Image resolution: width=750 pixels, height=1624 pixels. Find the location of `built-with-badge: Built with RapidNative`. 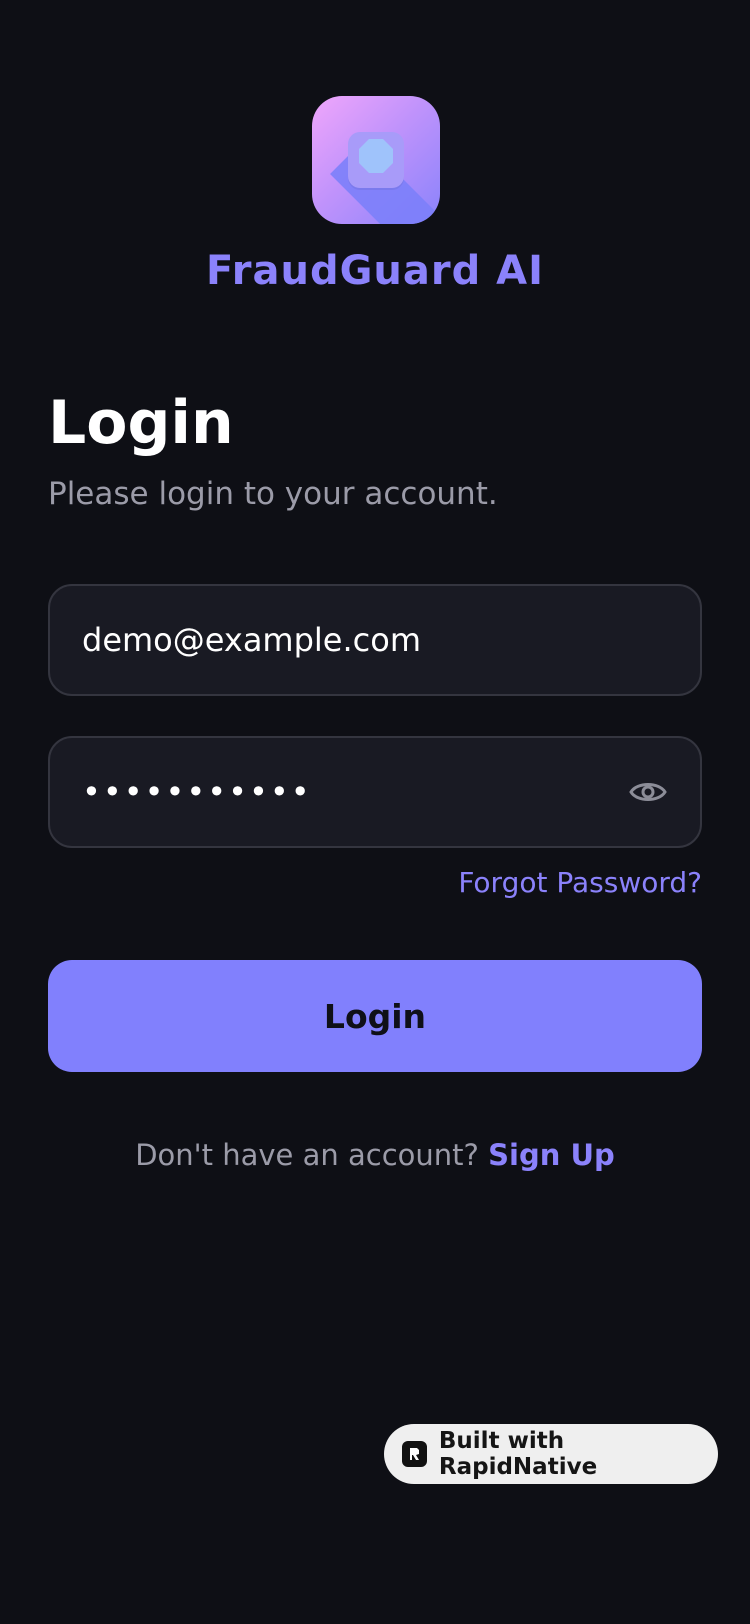

built-with-badge: Built with RapidNative is located at coordinates (551, 1454).